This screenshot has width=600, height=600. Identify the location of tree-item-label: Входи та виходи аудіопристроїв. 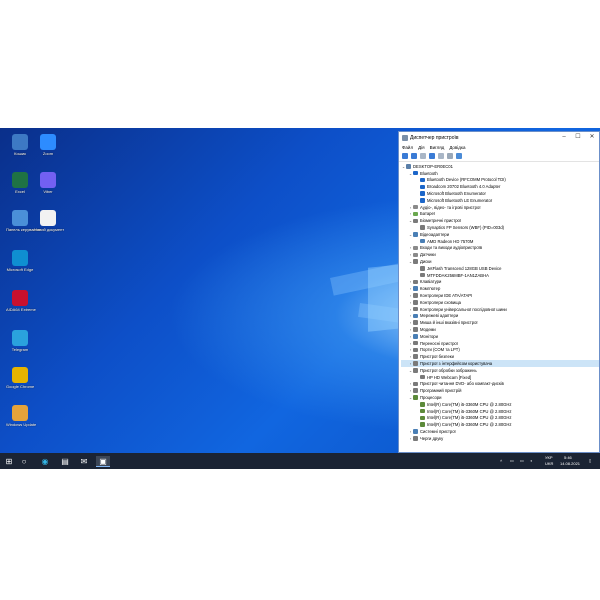
(451, 248).